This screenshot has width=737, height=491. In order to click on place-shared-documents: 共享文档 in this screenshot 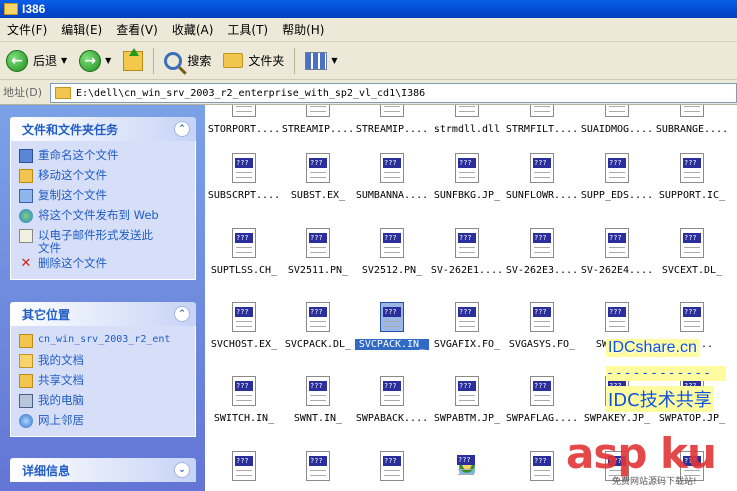, I will do `click(103, 382)`.